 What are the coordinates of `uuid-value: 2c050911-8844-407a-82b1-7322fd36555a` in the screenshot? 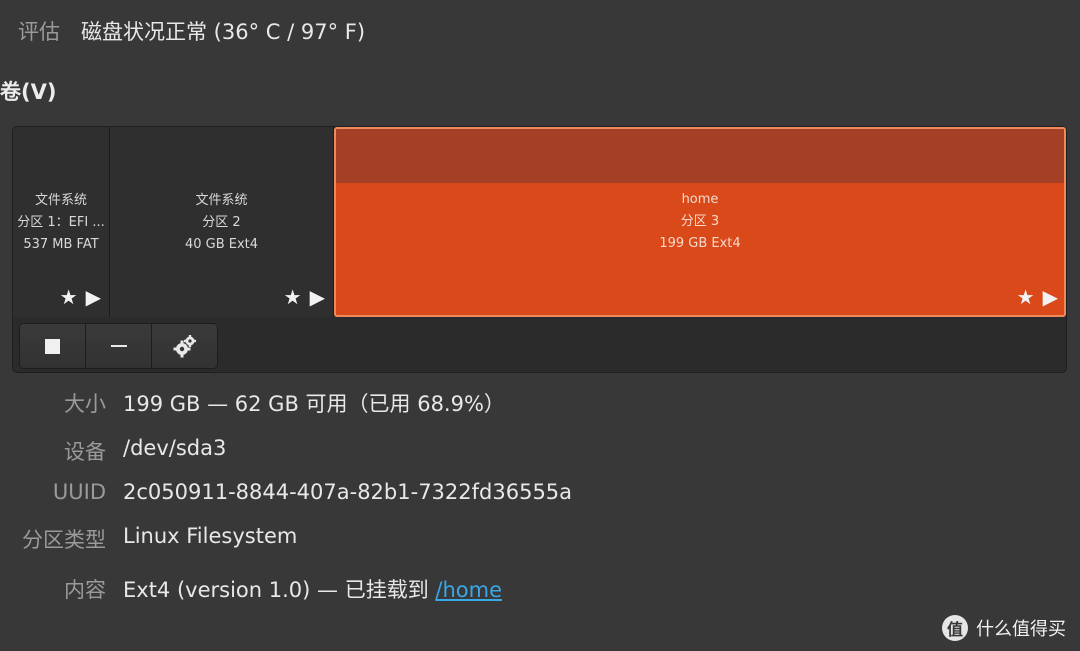 It's located at (348, 492).